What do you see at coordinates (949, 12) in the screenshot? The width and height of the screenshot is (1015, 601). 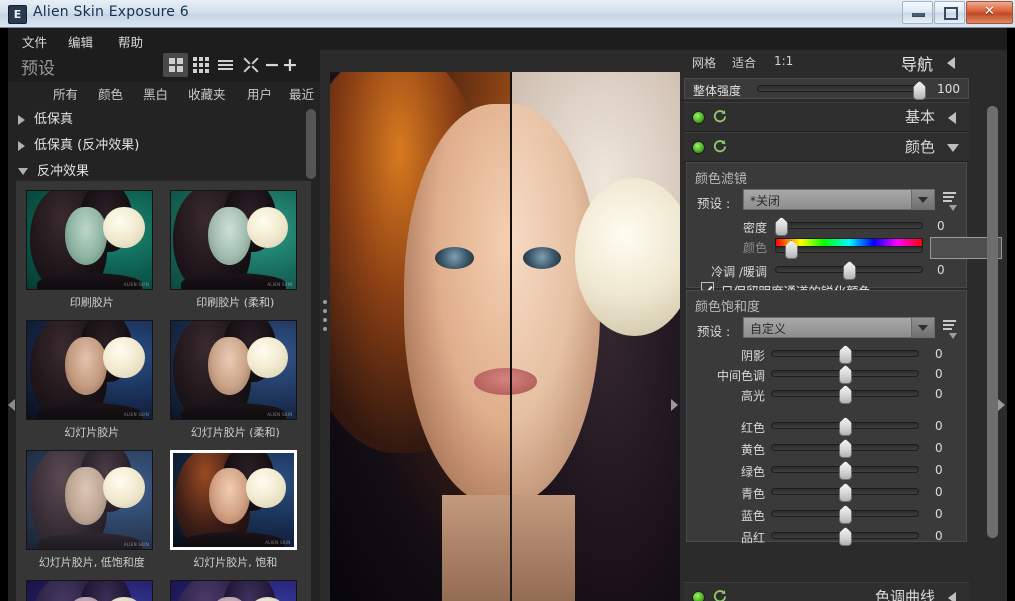 I see `maximize-button` at bounding box center [949, 12].